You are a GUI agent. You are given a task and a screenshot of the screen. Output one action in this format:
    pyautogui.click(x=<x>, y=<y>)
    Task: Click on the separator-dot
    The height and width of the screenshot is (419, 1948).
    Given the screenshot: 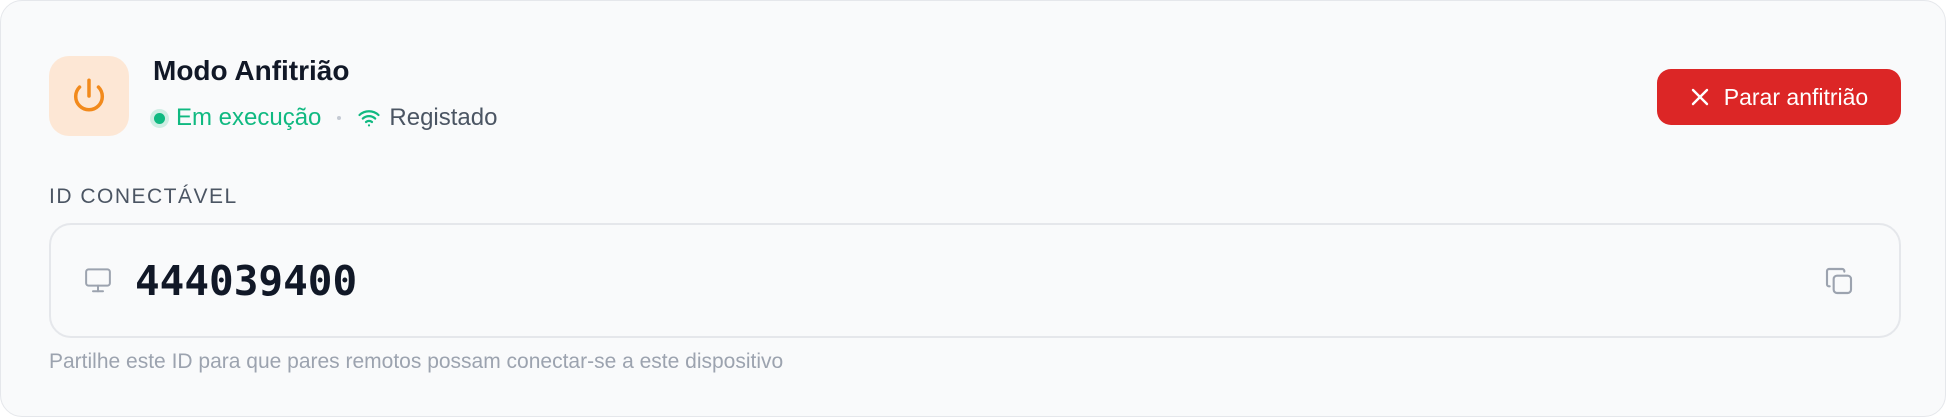 What is the action you would take?
    pyautogui.click(x=339, y=118)
    